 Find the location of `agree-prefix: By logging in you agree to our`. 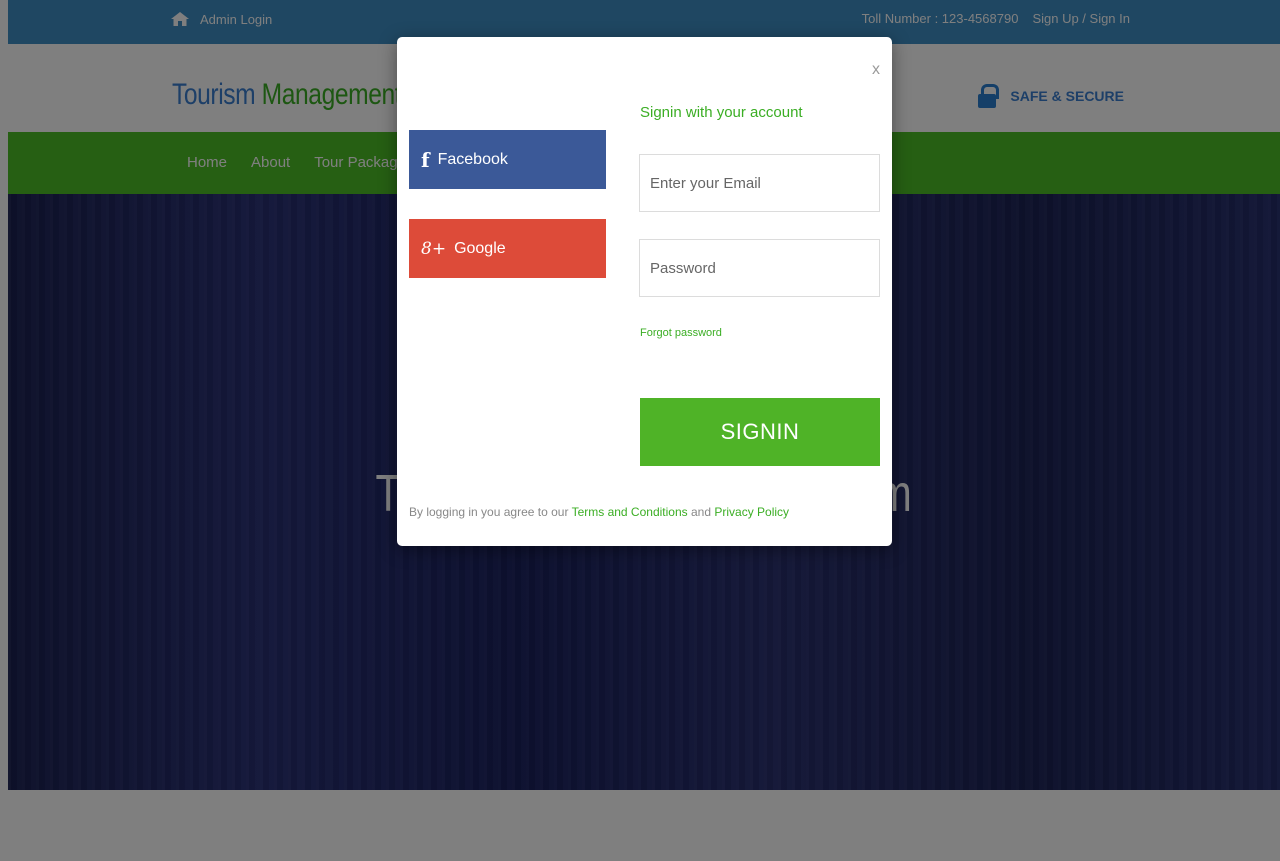

agree-prefix: By logging in you agree to our is located at coordinates (489, 512).